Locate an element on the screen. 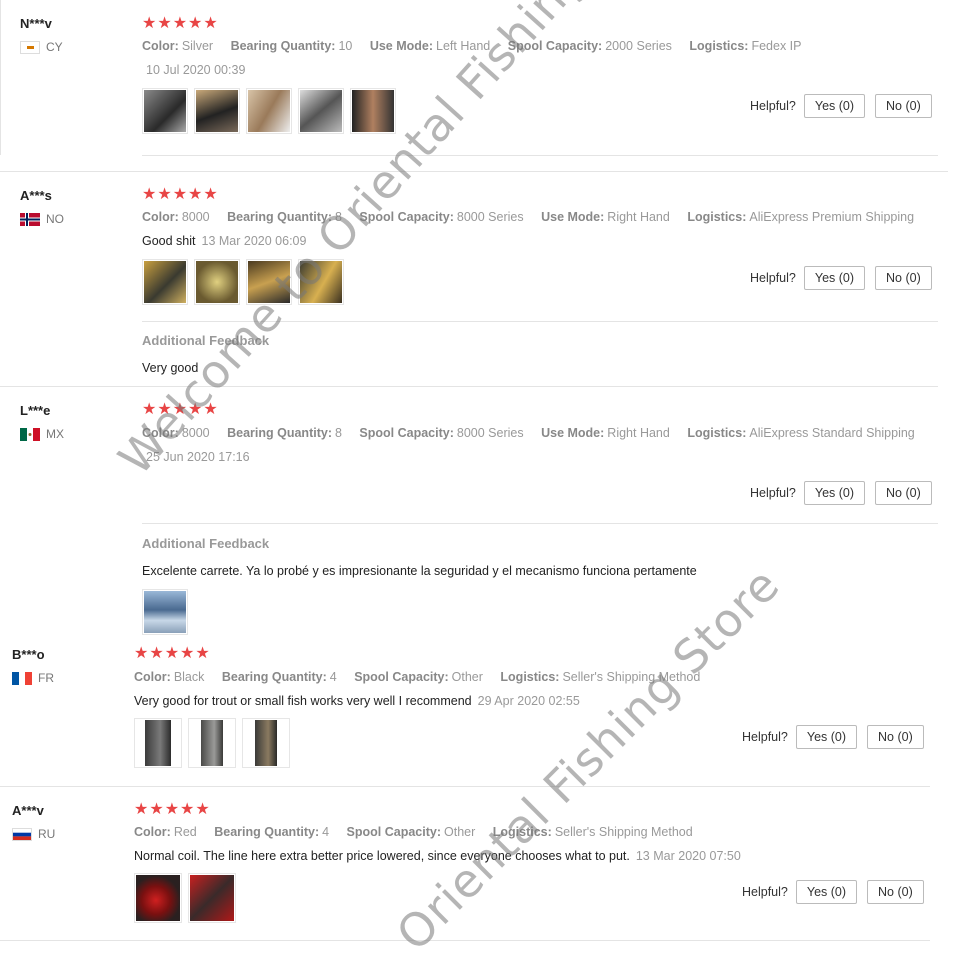  reviewer-country: RU is located at coordinates (33, 834).